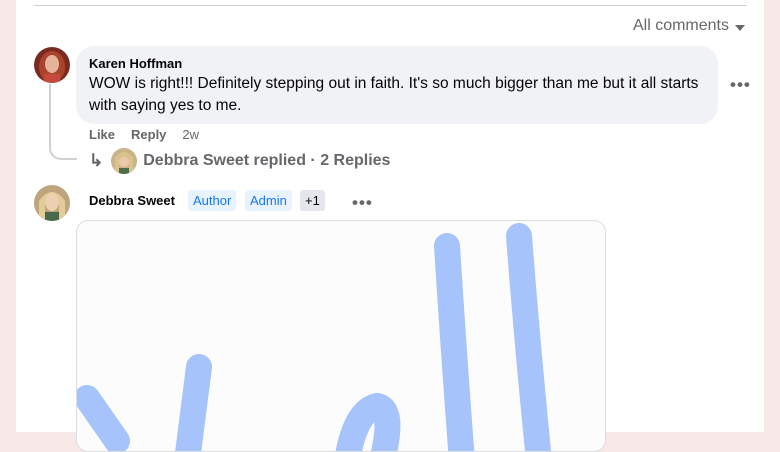 The width and height of the screenshot is (780, 452). Describe the element at coordinates (102, 134) in the screenshot. I see `like-button: Like` at that location.